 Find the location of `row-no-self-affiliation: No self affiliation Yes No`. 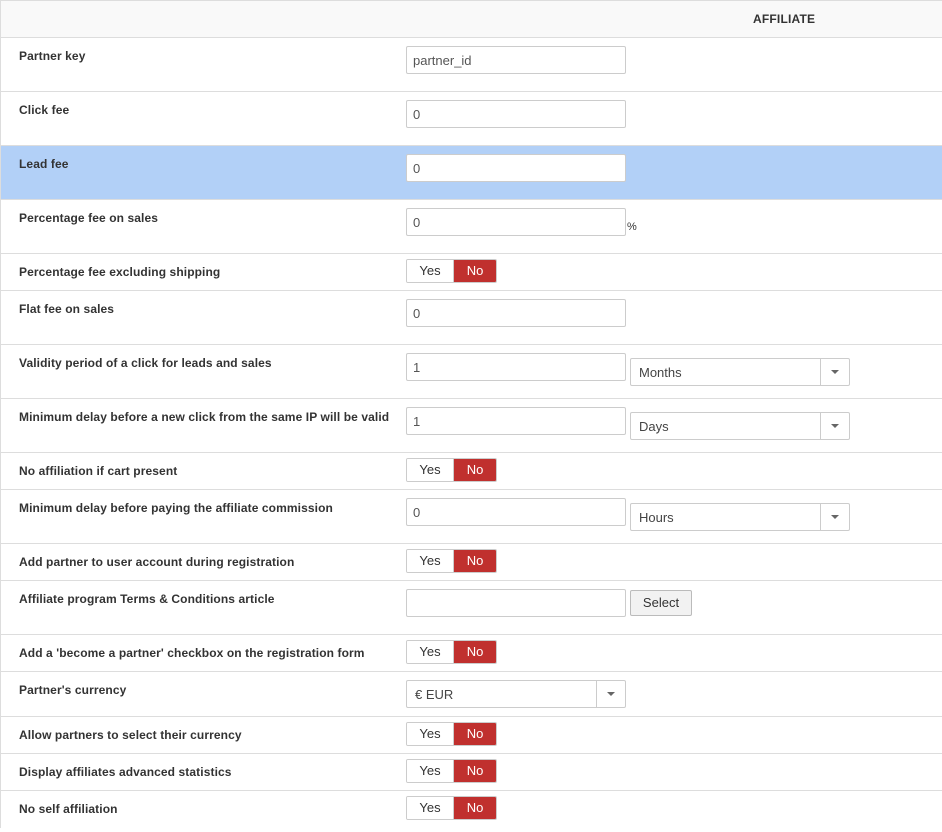

row-no-self-affiliation: No self affiliation Yes No is located at coordinates (471, 809).